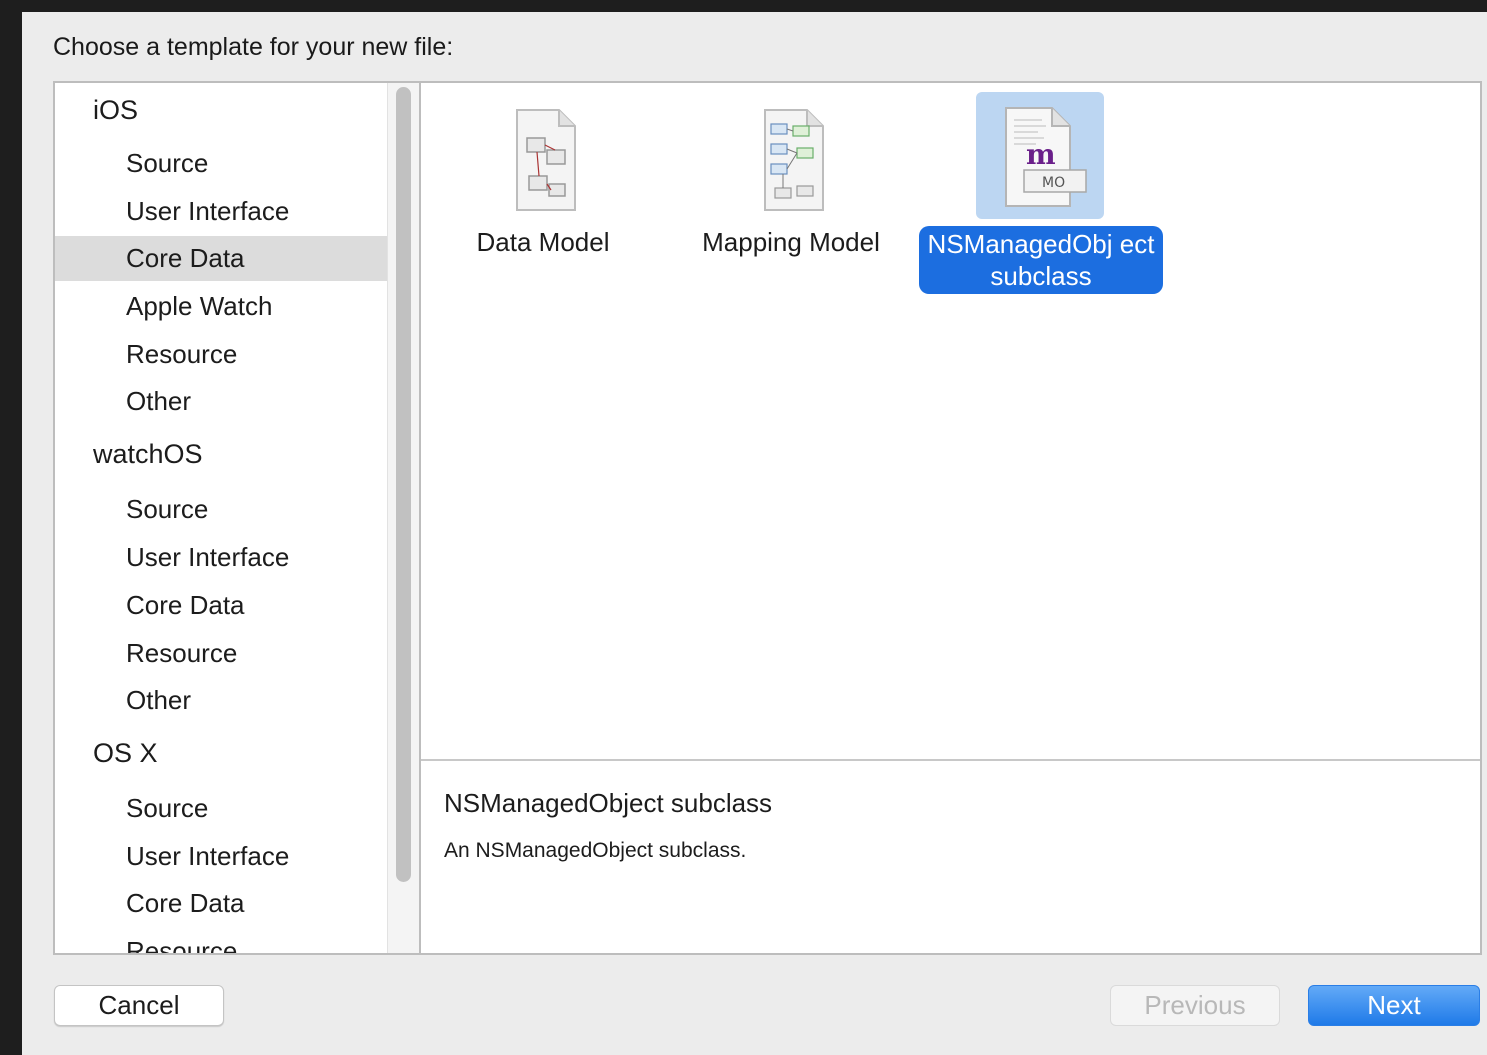  What do you see at coordinates (116, 110) in the screenshot?
I see `category-ios: iOS` at bounding box center [116, 110].